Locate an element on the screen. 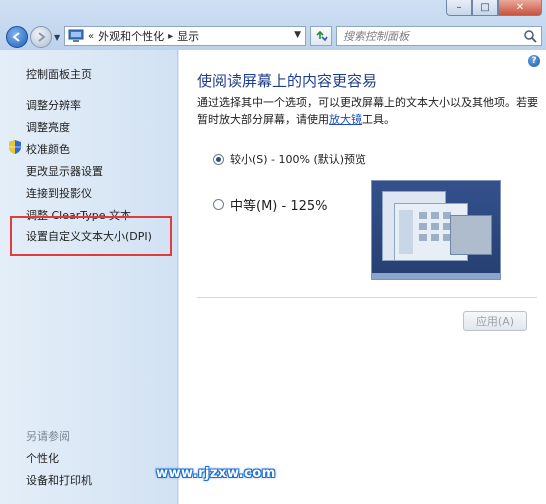  sidebar-item-calibrate-color: 校准颜色 is located at coordinates (48, 149).